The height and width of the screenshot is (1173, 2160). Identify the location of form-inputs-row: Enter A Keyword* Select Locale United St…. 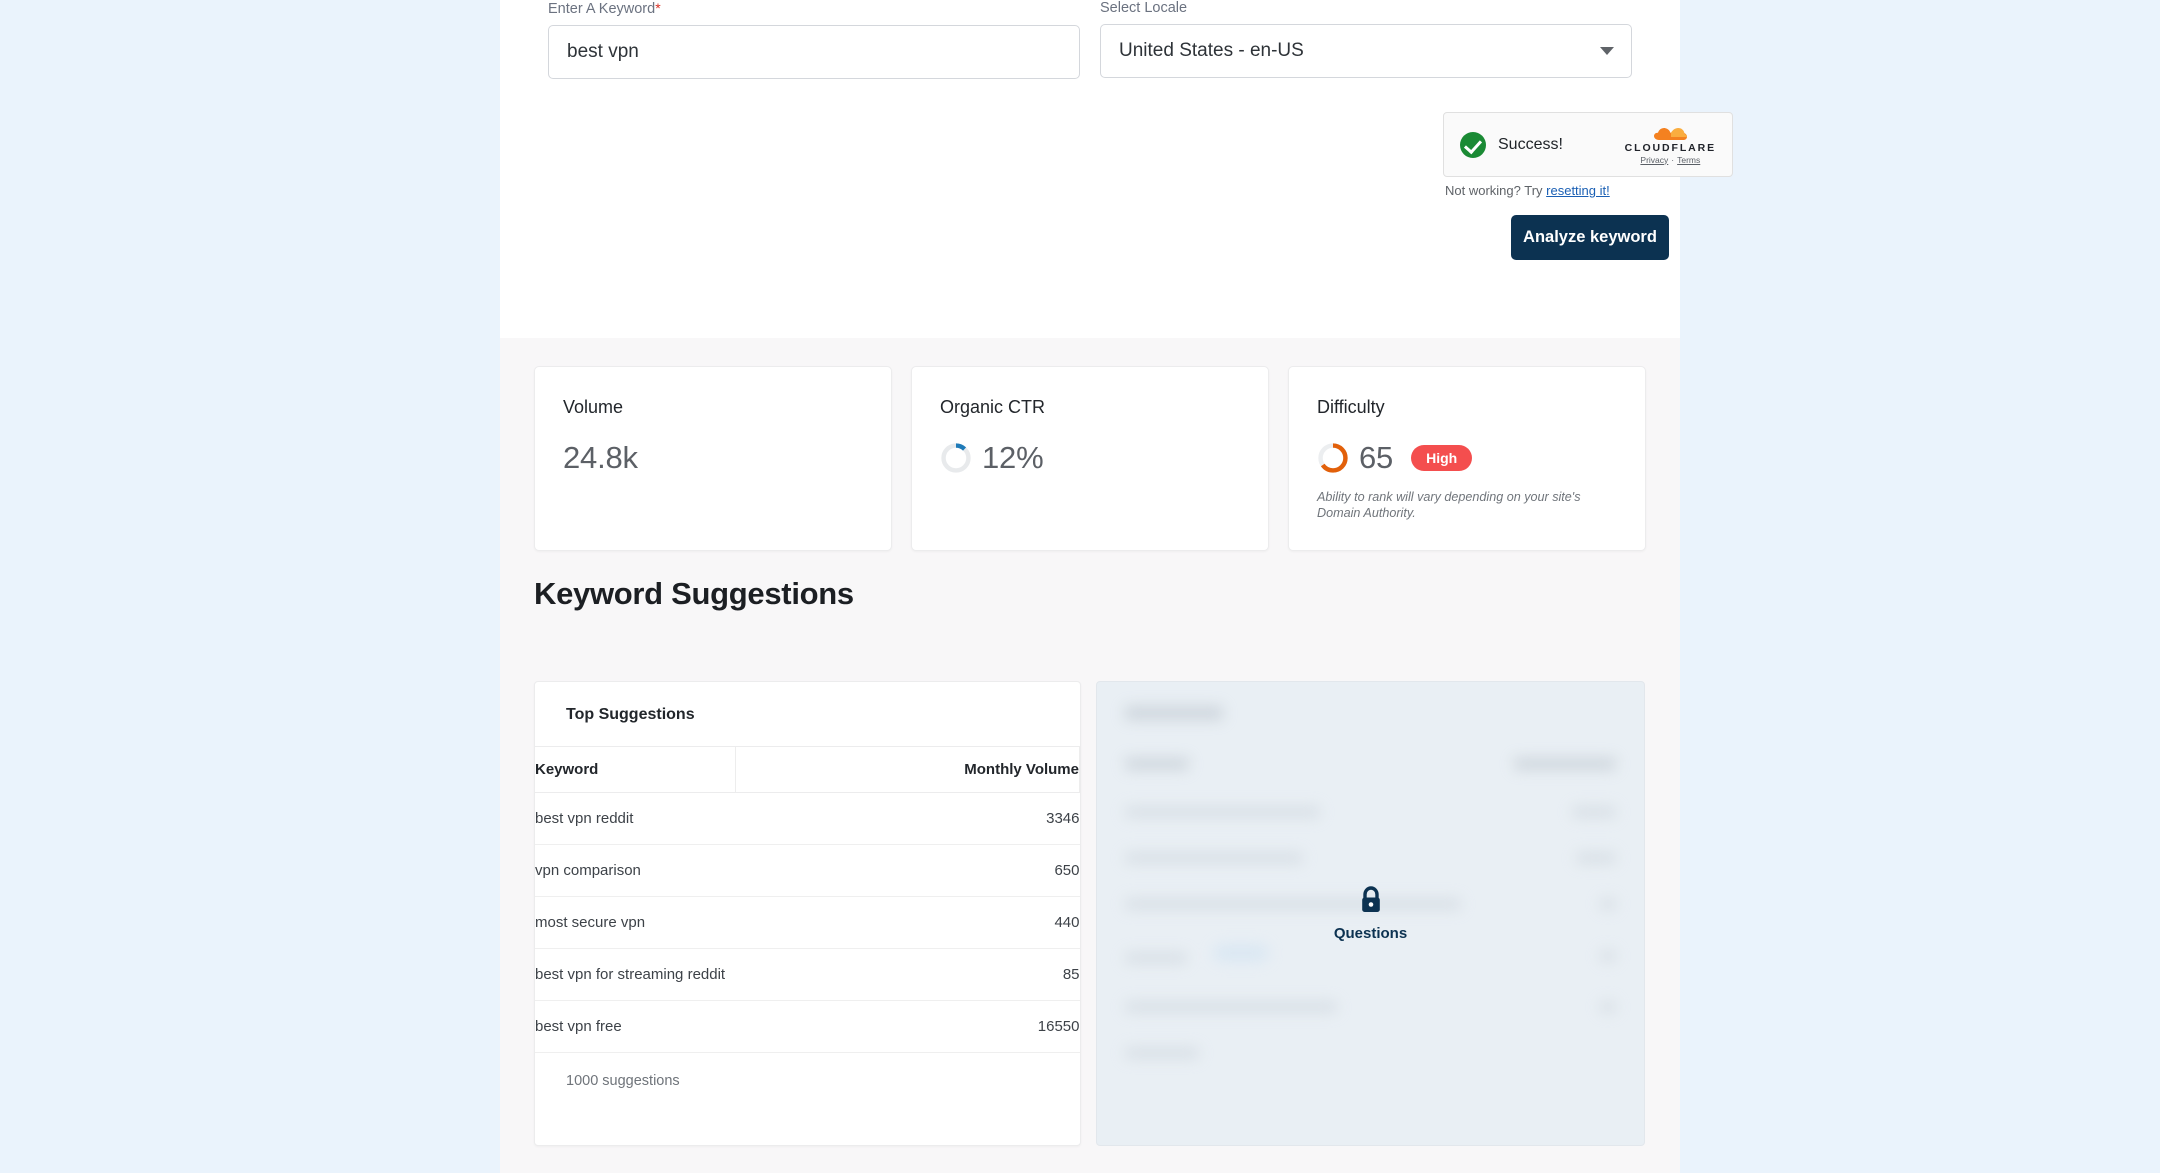
(1090, 39).